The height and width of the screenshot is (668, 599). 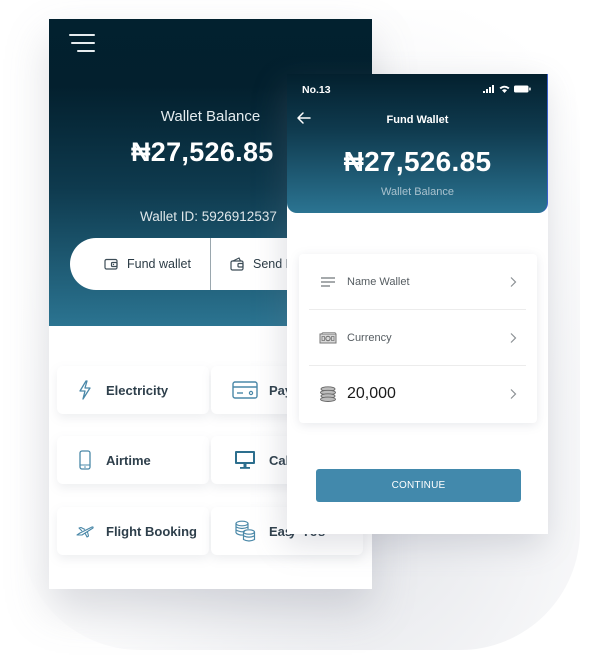 I want to click on lines-icon, so click(x=328, y=282).